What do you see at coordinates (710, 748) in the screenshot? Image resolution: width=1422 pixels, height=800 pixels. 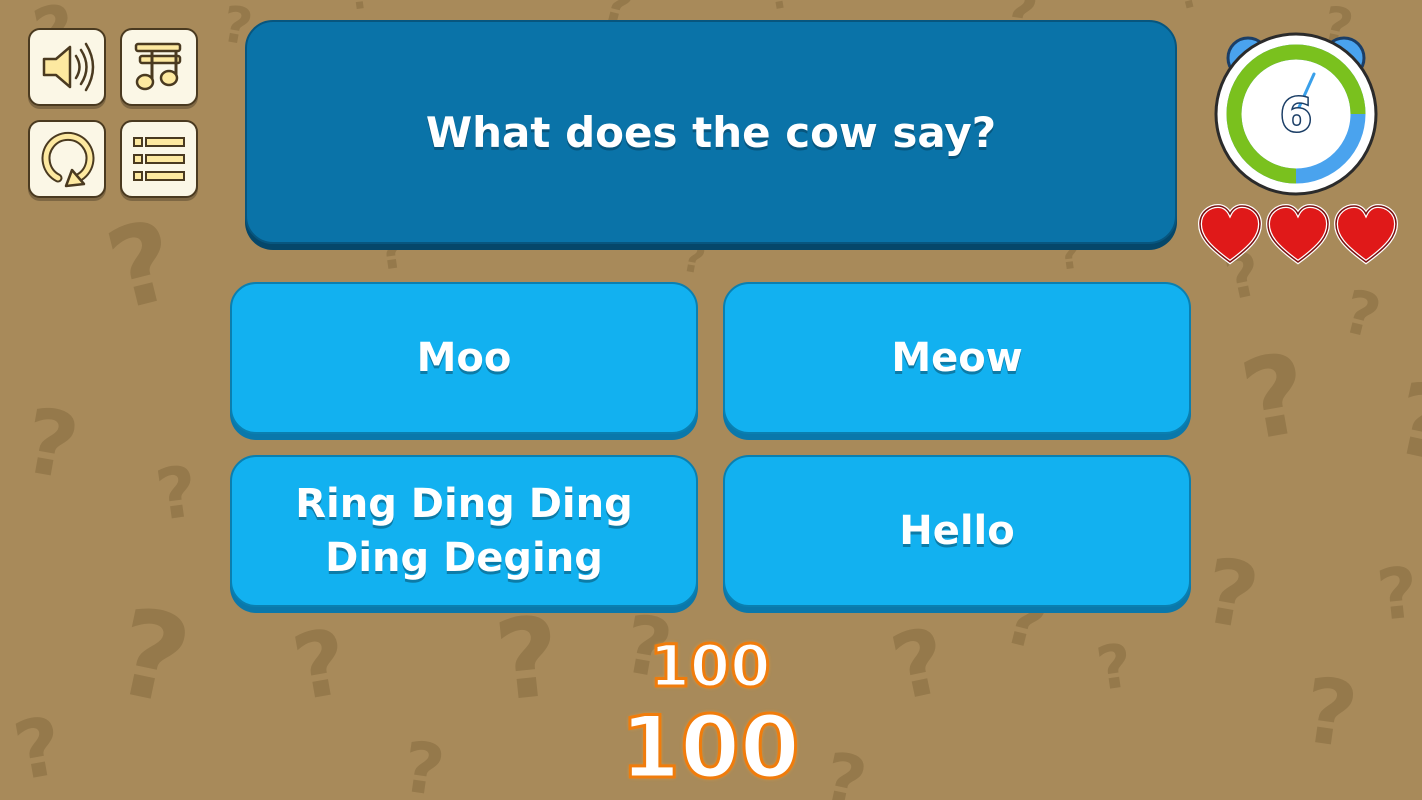 I see `total-score: 100` at bounding box center [710, 748].